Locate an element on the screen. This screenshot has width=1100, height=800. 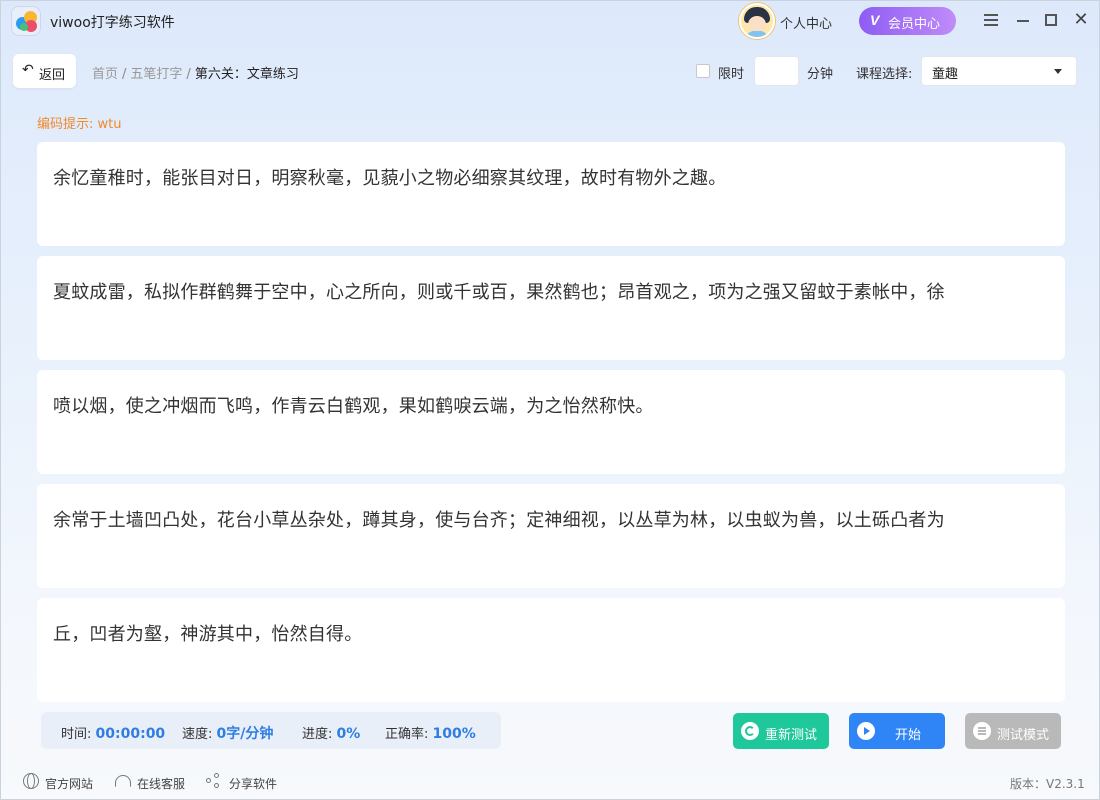
back-arrow-icon: ↶ is located at coordinates (28, 70).